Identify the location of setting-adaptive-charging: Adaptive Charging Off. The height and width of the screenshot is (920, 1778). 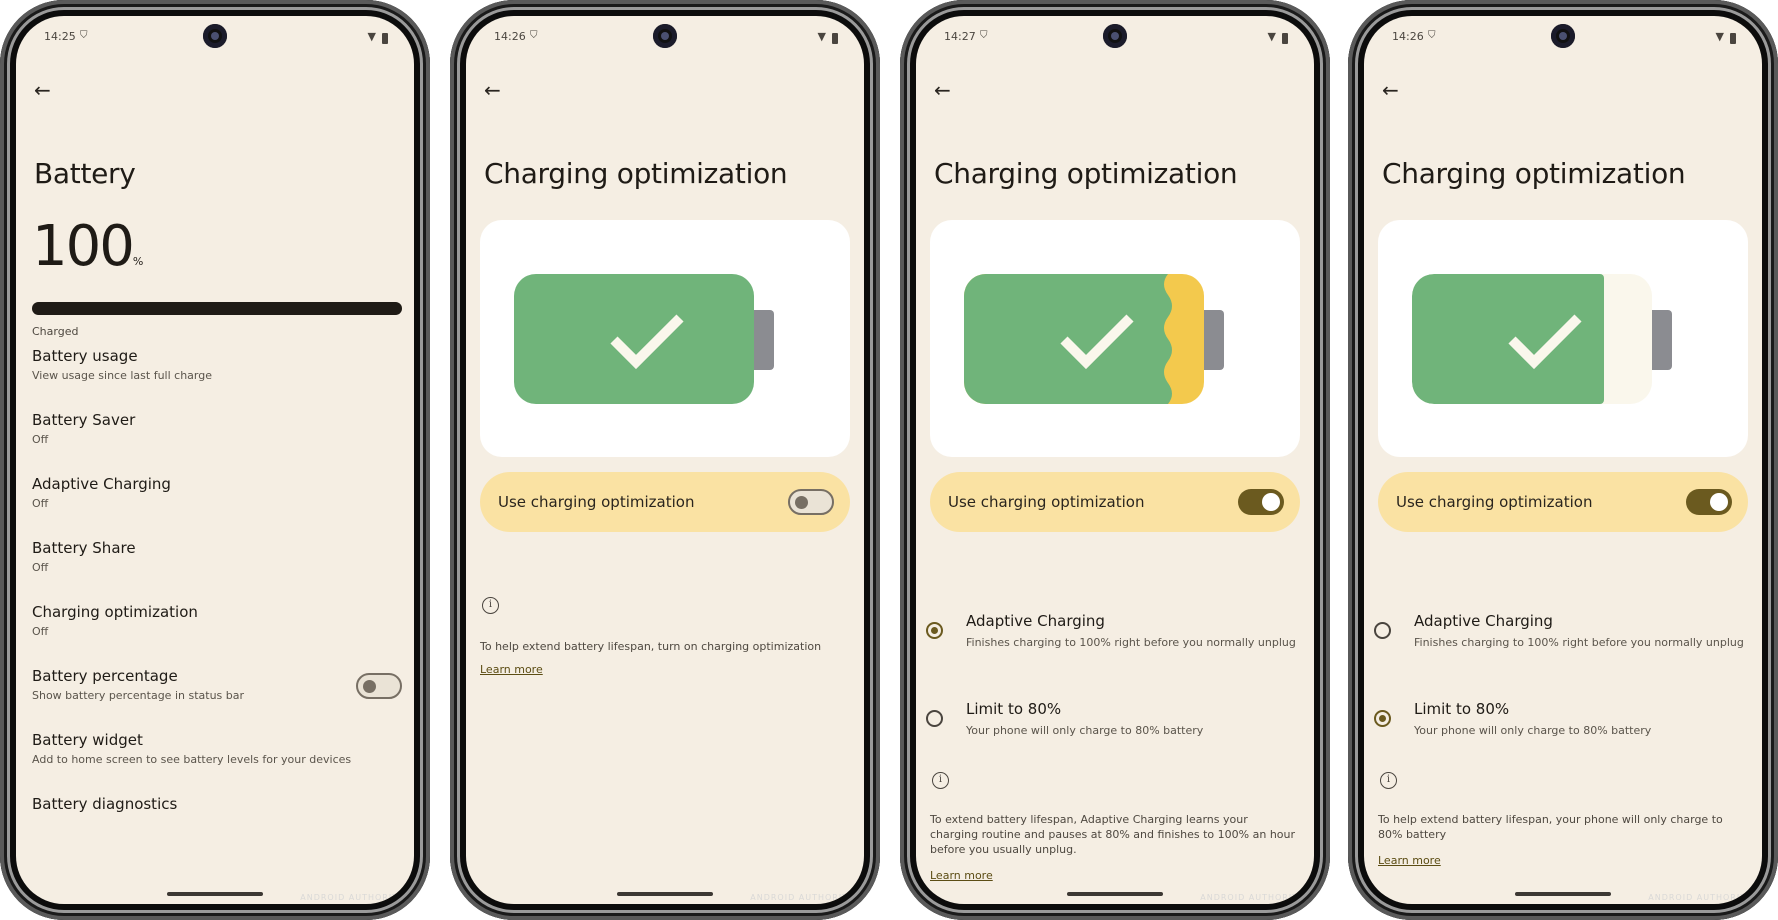
(217, 500).